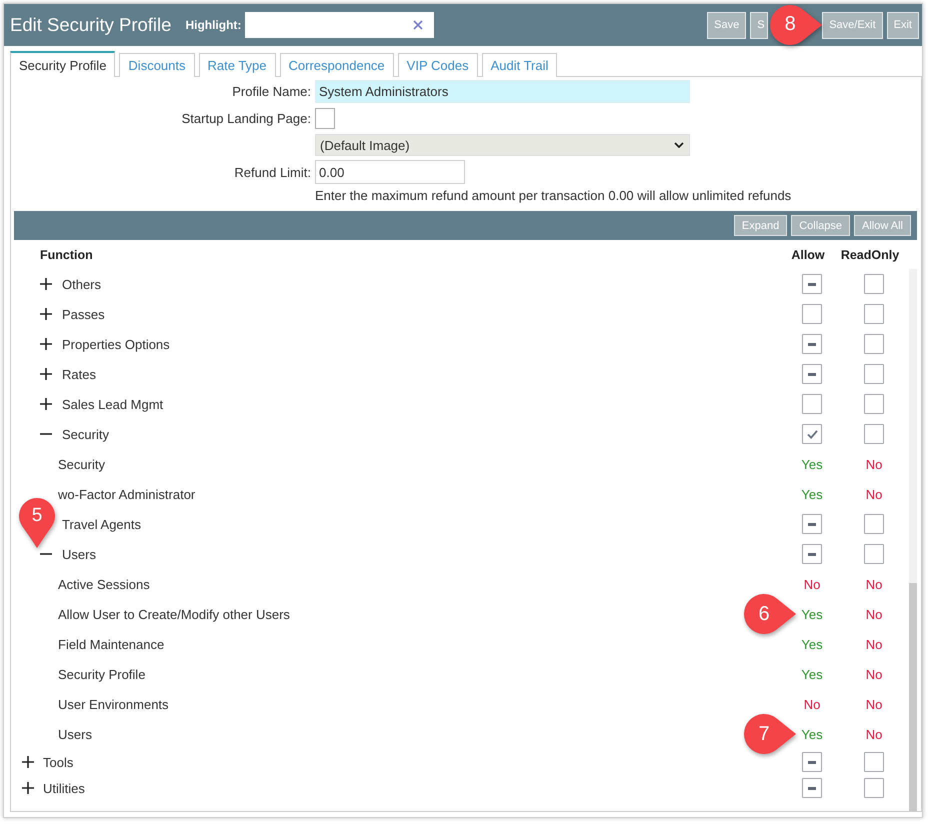  I want to click on table-button: Allow All, so click(882, 225).